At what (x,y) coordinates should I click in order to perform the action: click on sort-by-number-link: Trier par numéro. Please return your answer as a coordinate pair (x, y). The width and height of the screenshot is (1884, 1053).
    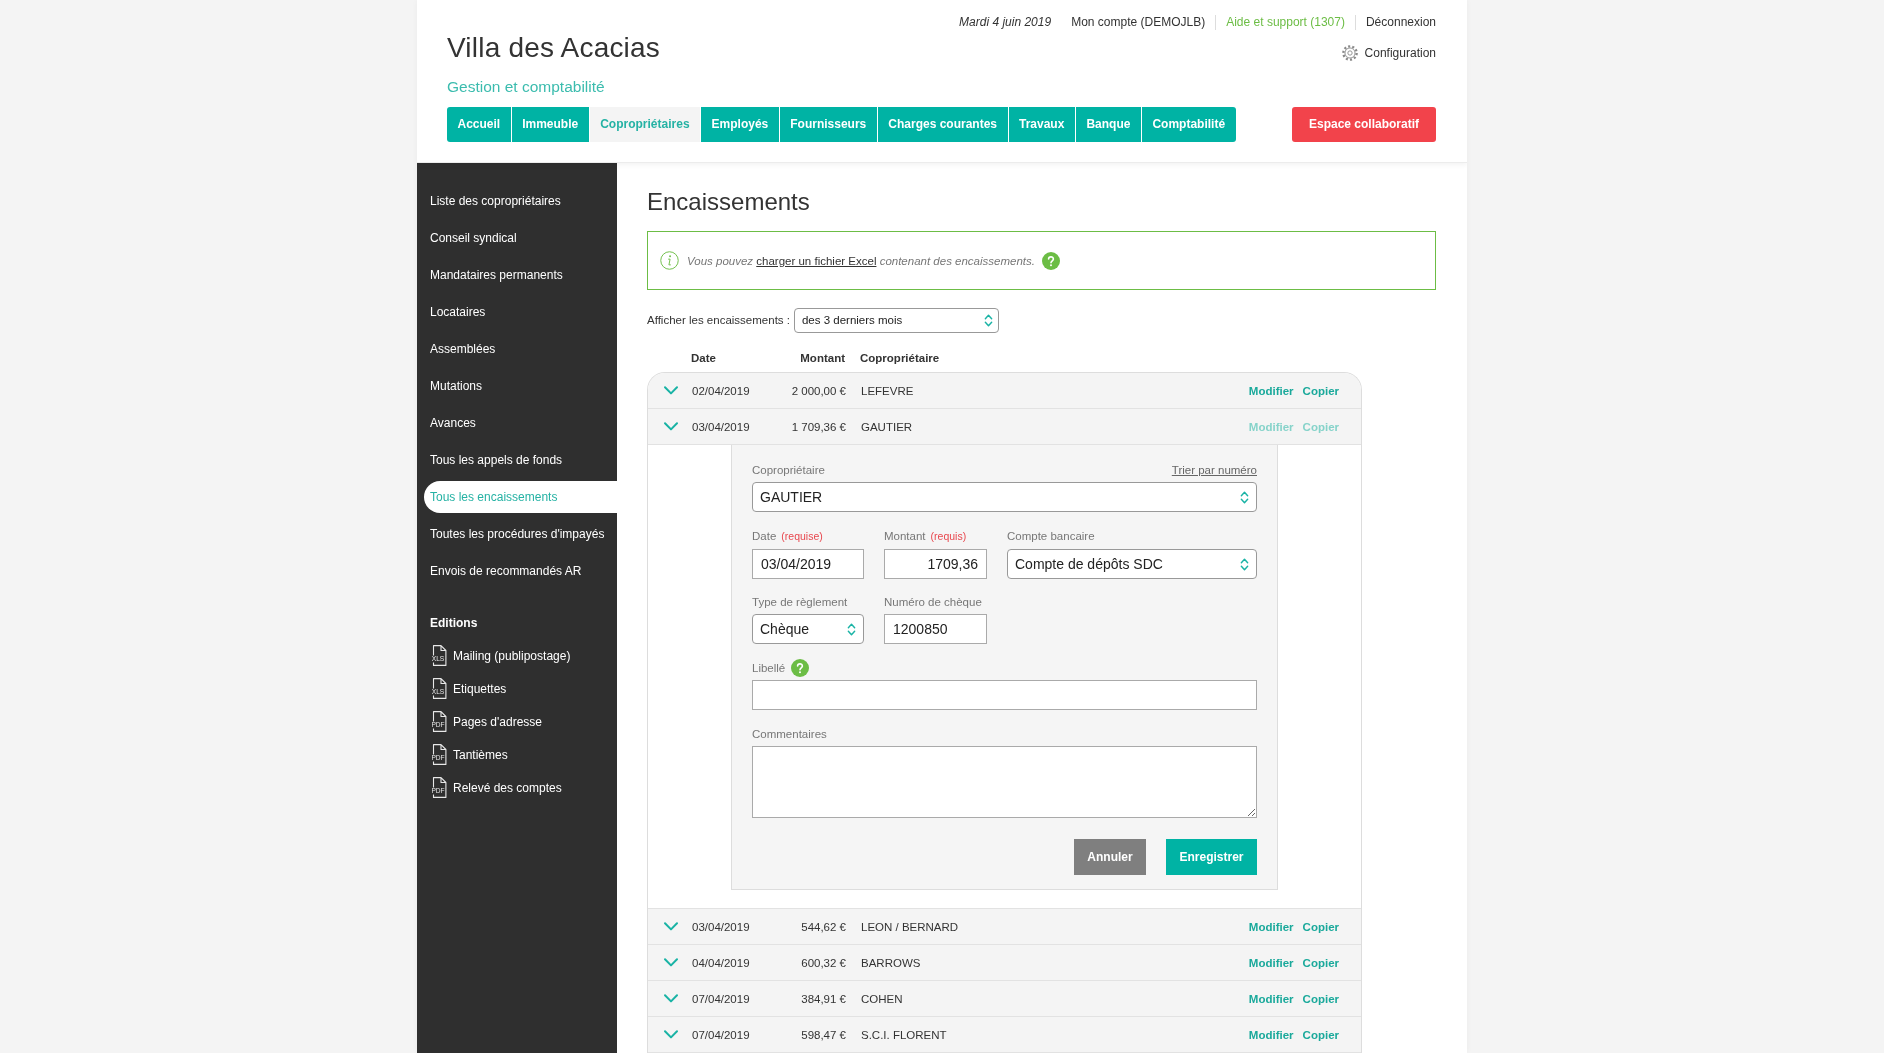
    Looking at the image, I should click on (1214, 469).